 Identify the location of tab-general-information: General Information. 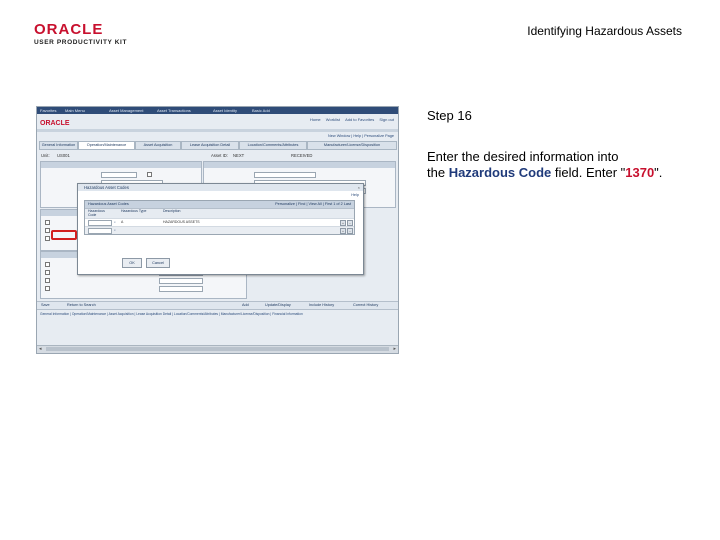
(58, 145).